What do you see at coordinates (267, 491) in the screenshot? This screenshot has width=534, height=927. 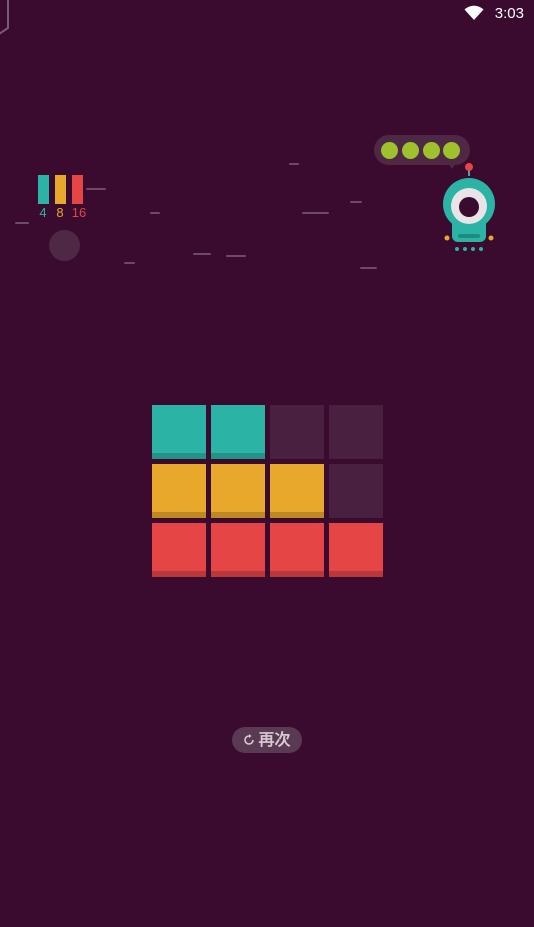 I see `game-board` at bounding box center [267, 491].